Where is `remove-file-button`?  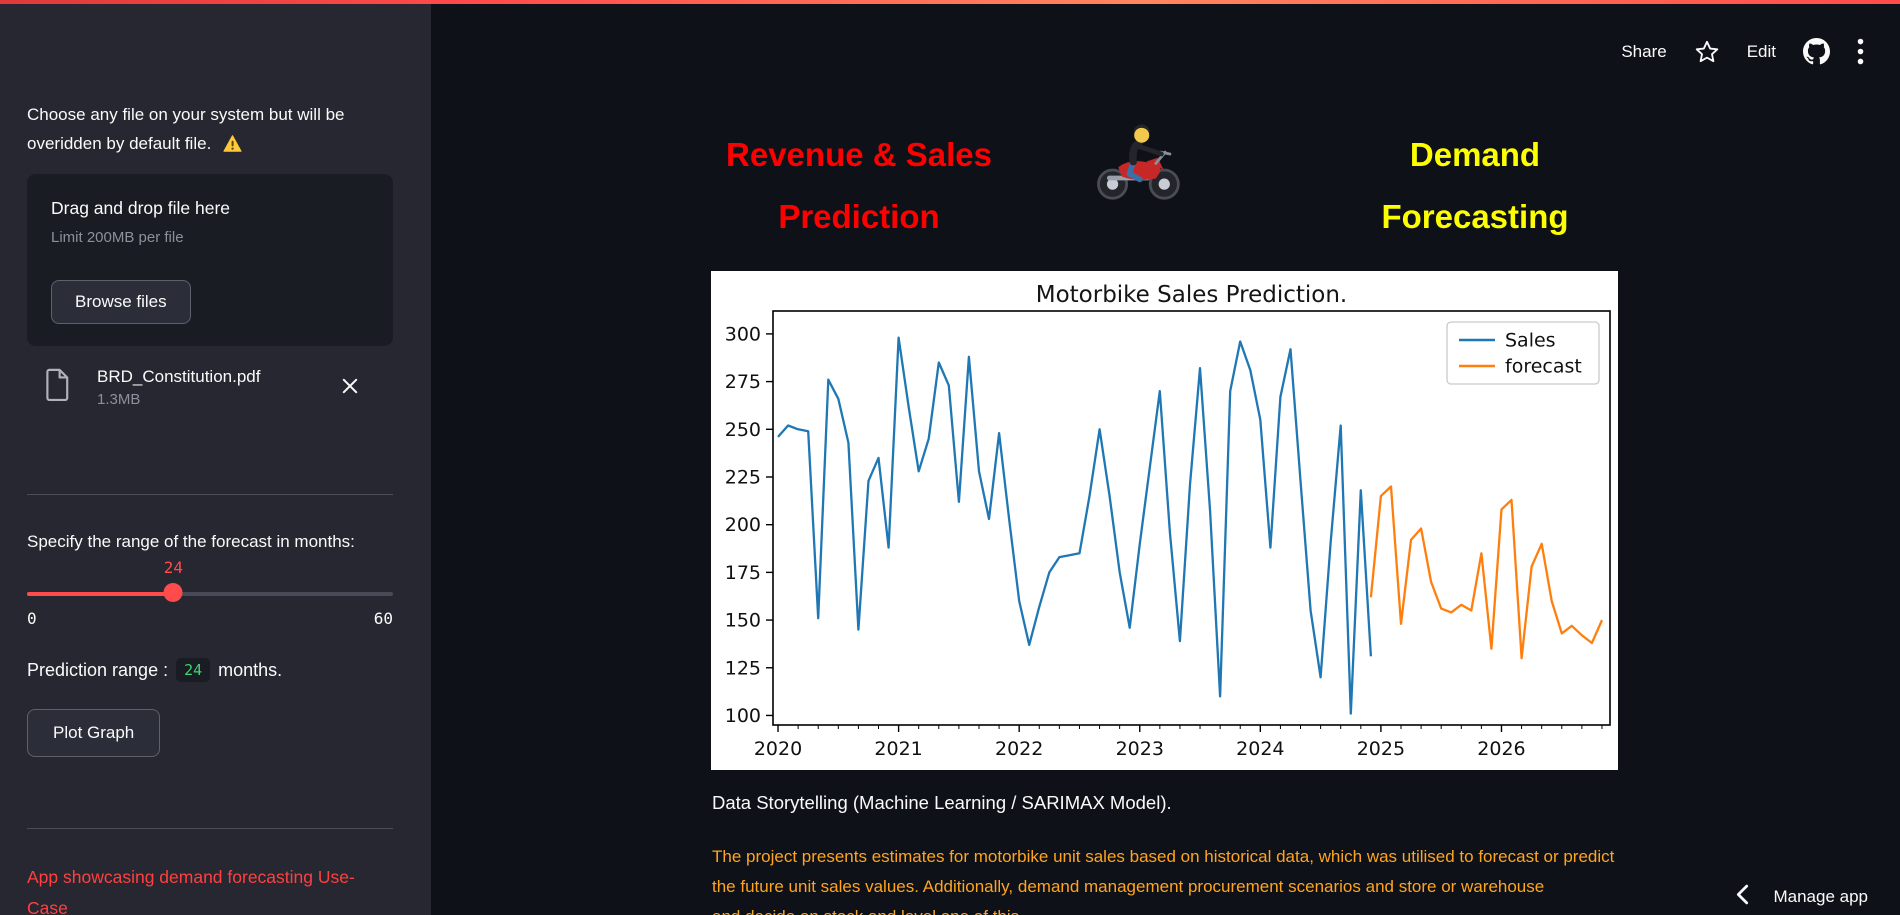
remove-file-button is located at coordinates (350, 387).